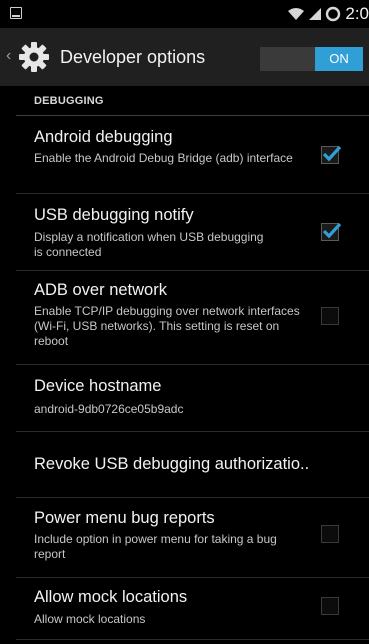 This screenshot has width=369, height=644. What do you see at coordinates (330, 534) in the screenshot?
I see `power-menu-bug-reports-checkbox` at bounding box center [330, 534].